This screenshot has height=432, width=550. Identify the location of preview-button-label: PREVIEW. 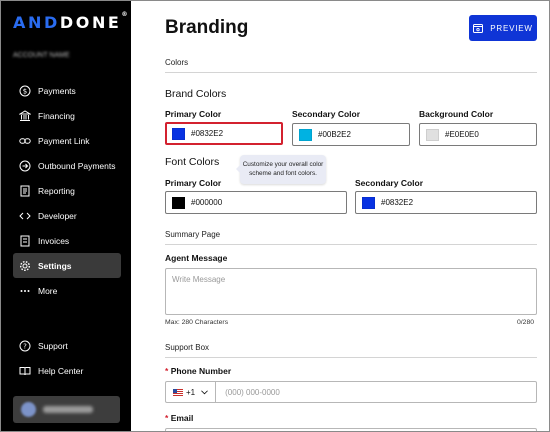
(511, 28).